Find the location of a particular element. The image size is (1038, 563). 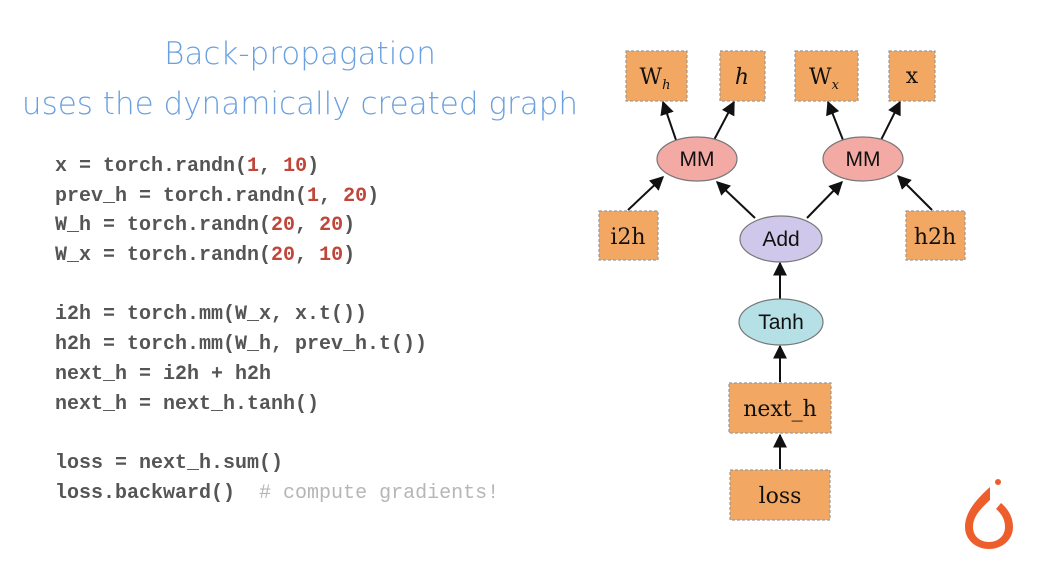

svg-text: i2h is located at coordinates (627, 237).